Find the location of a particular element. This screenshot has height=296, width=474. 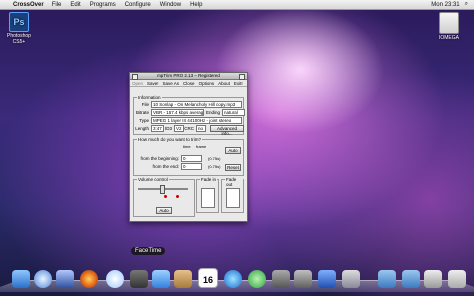

dock: 16 is located at coordinates (237, 277).